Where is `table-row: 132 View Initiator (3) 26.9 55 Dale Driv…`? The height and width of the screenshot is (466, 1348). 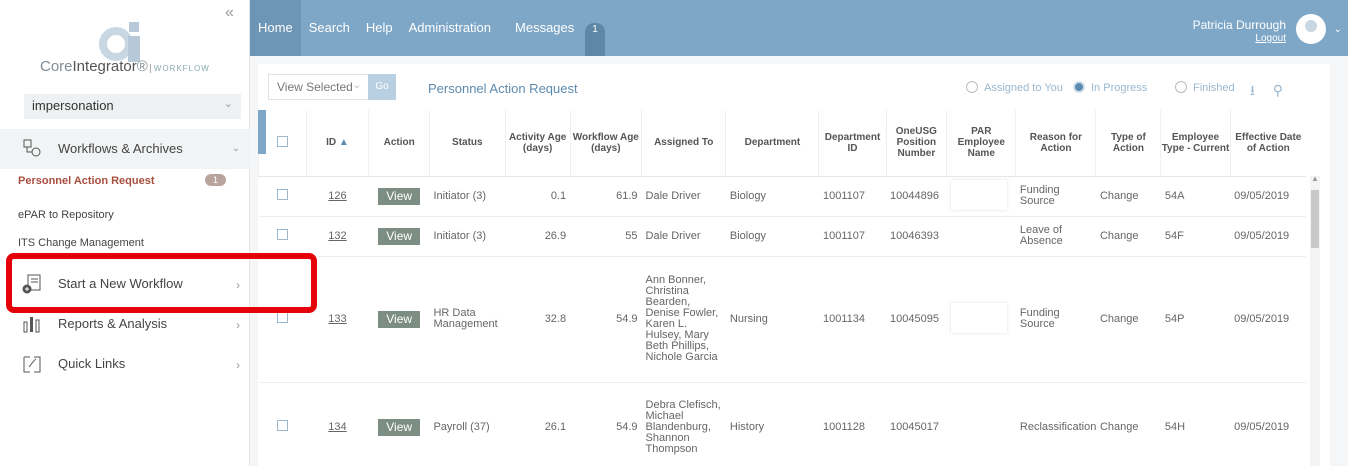
table-row: 132 View Initiator (3) 26.9 55 Dale Driv… is located at coordinates (782, 235).